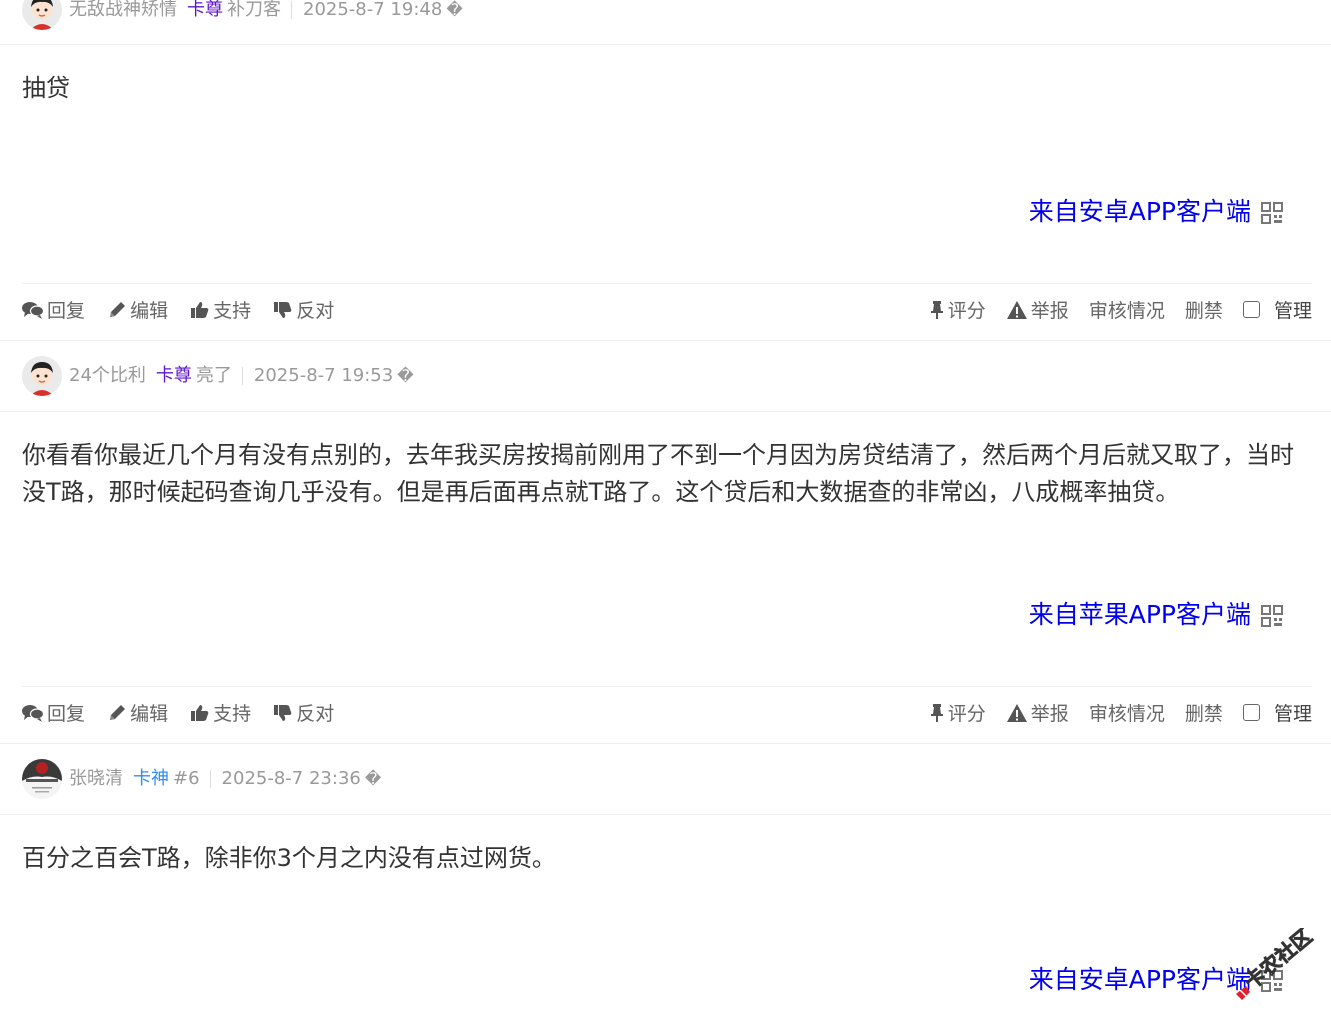 The width and height of the screenshot is (1331, 1020). I want to click on post-time: 2025-8-7 19:53, so click(323, 375).